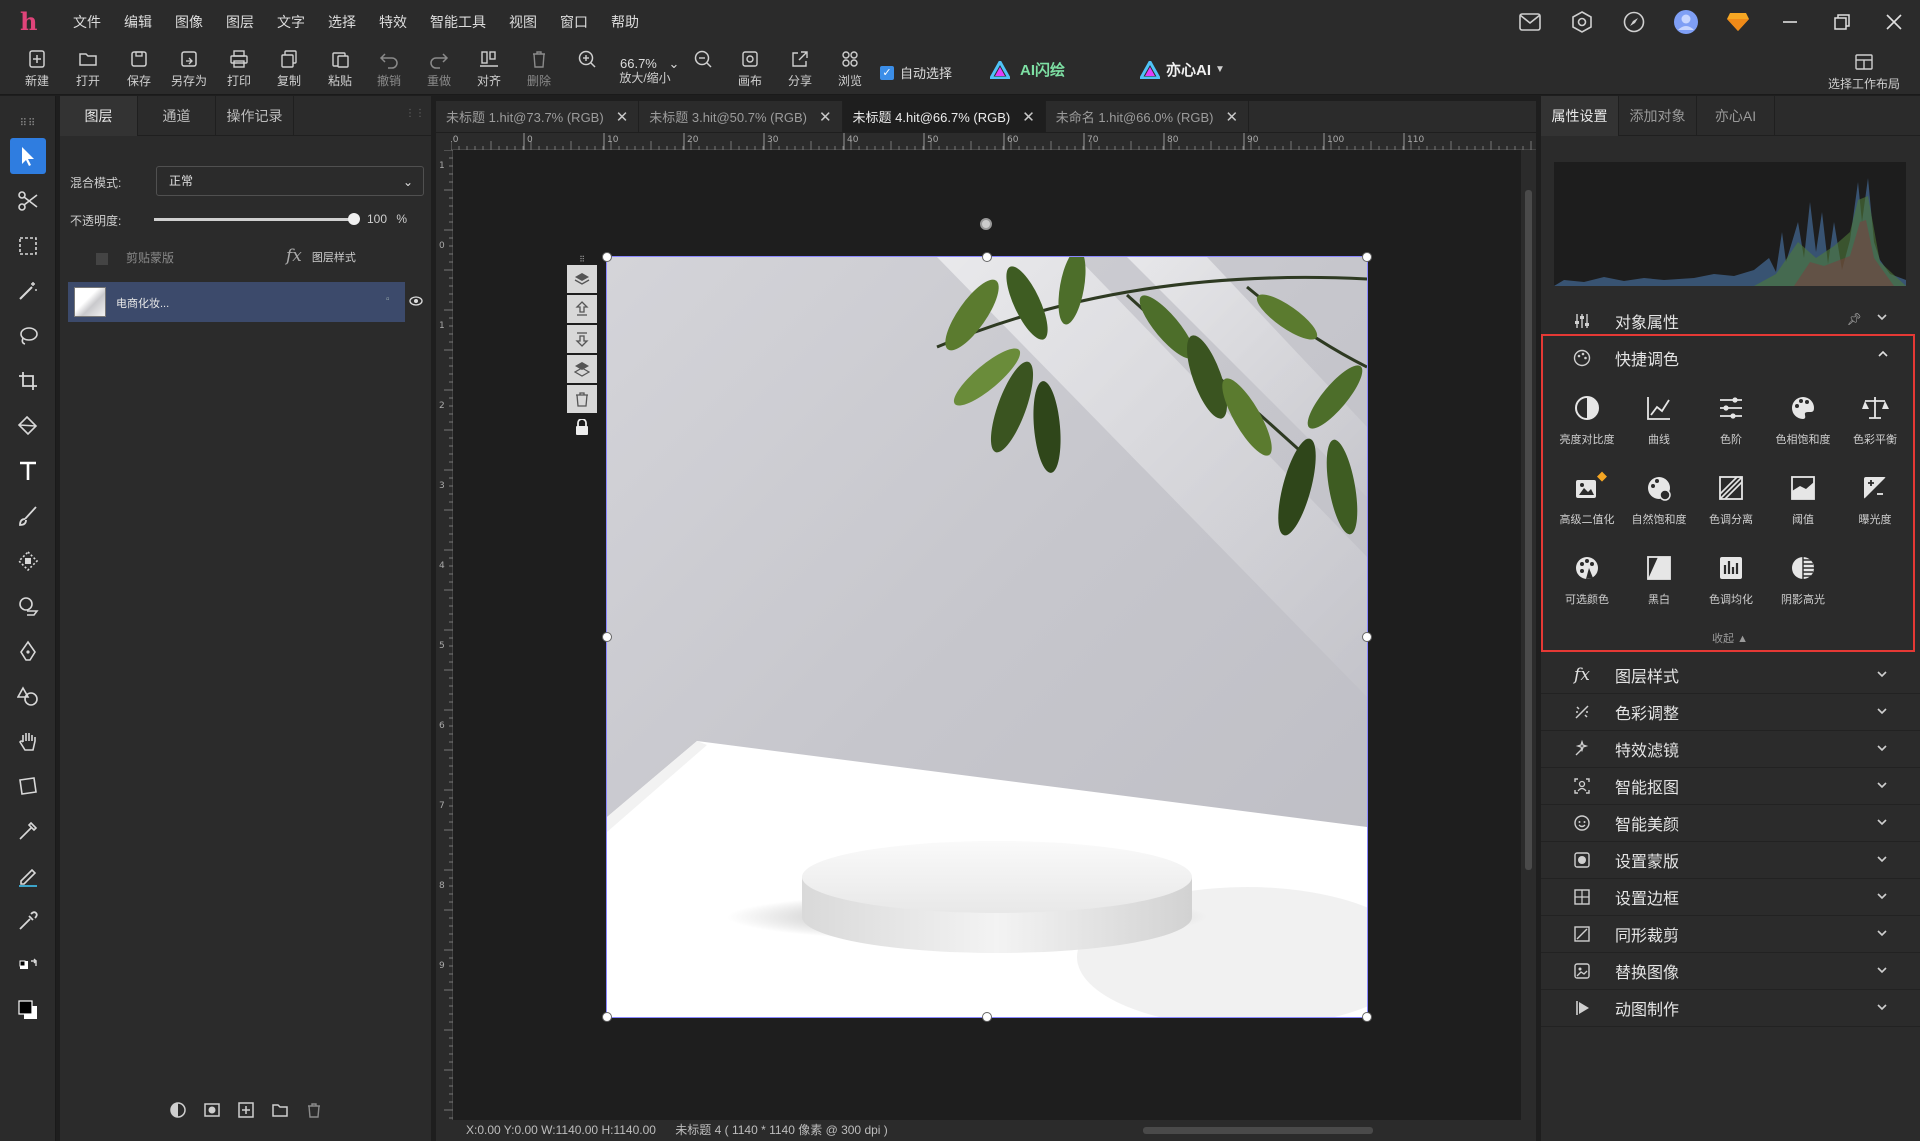  I want to click on brush-tool-icon, so click(28, 516).